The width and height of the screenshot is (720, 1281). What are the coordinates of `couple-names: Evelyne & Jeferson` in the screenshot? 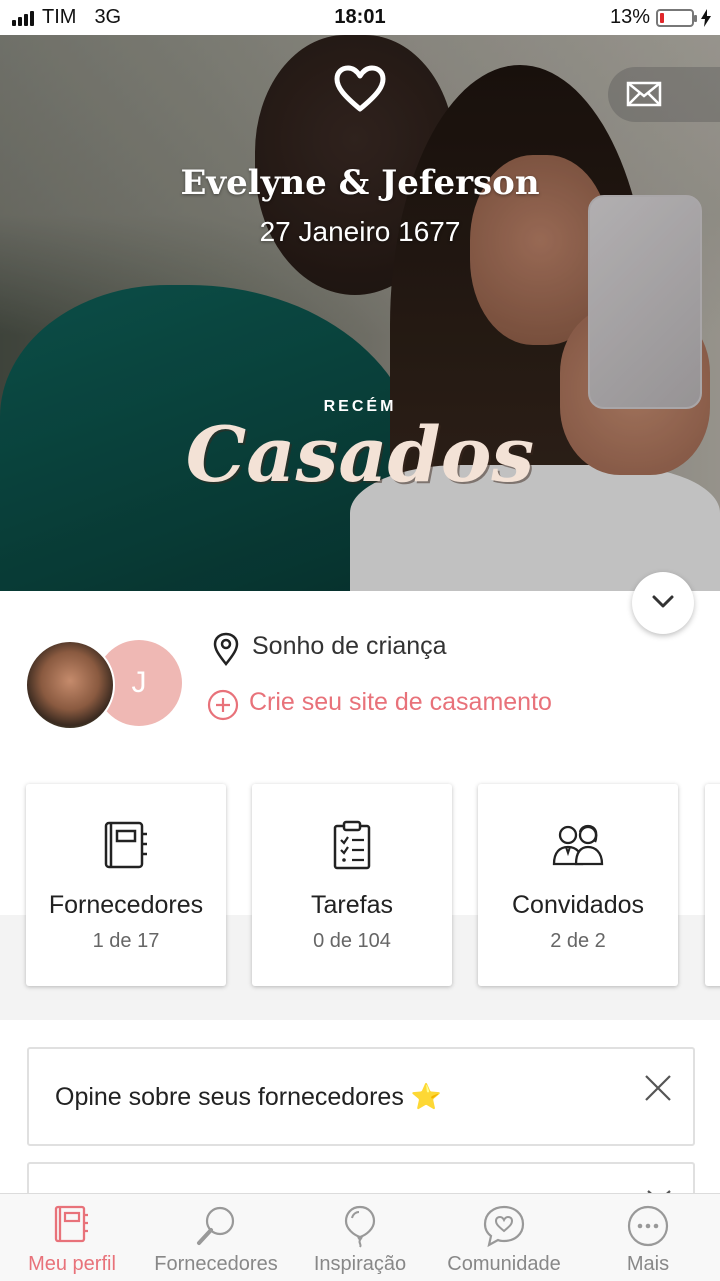 It's located at (360, 183).